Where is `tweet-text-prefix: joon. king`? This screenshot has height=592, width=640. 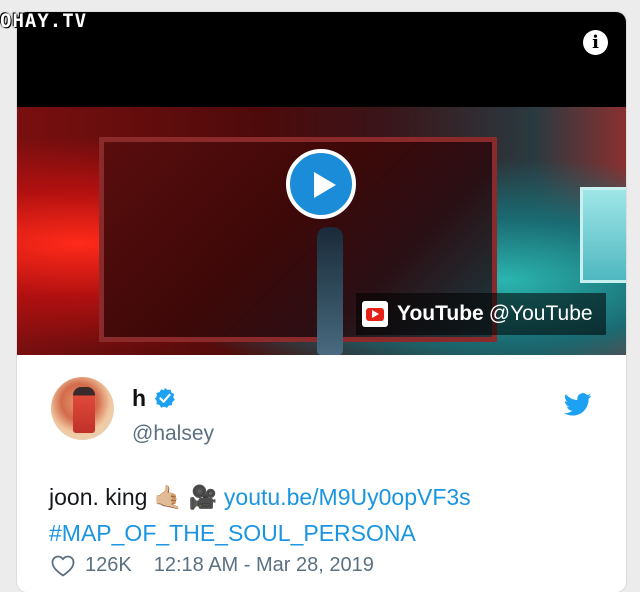
tweet-text-prefix: joon. king is located at coordinates (98, 497).